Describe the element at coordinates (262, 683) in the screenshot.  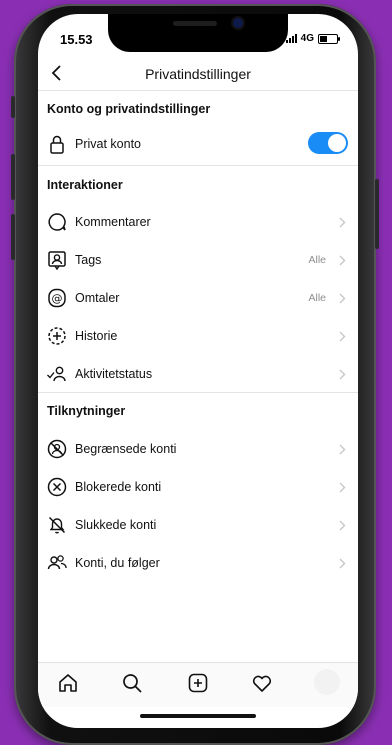
I see `heart-icon` at that location.